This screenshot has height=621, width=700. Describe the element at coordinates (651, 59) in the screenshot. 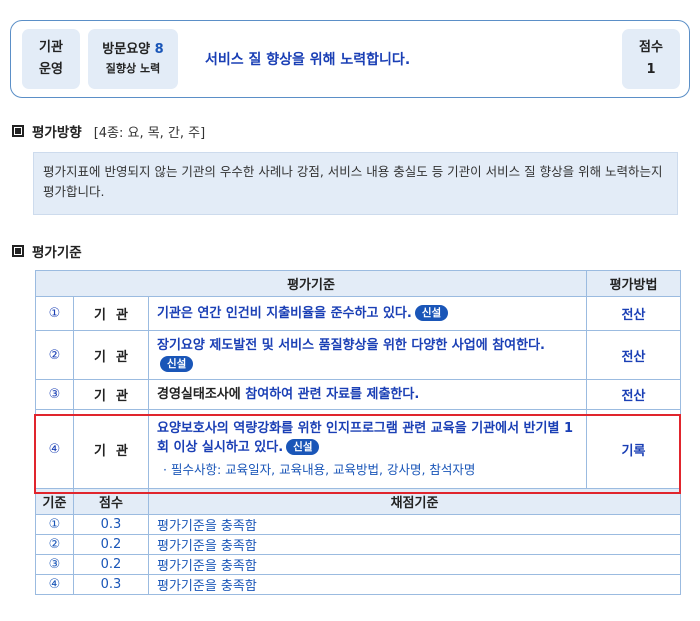

I see `score-cell: 점수 1` at that location.